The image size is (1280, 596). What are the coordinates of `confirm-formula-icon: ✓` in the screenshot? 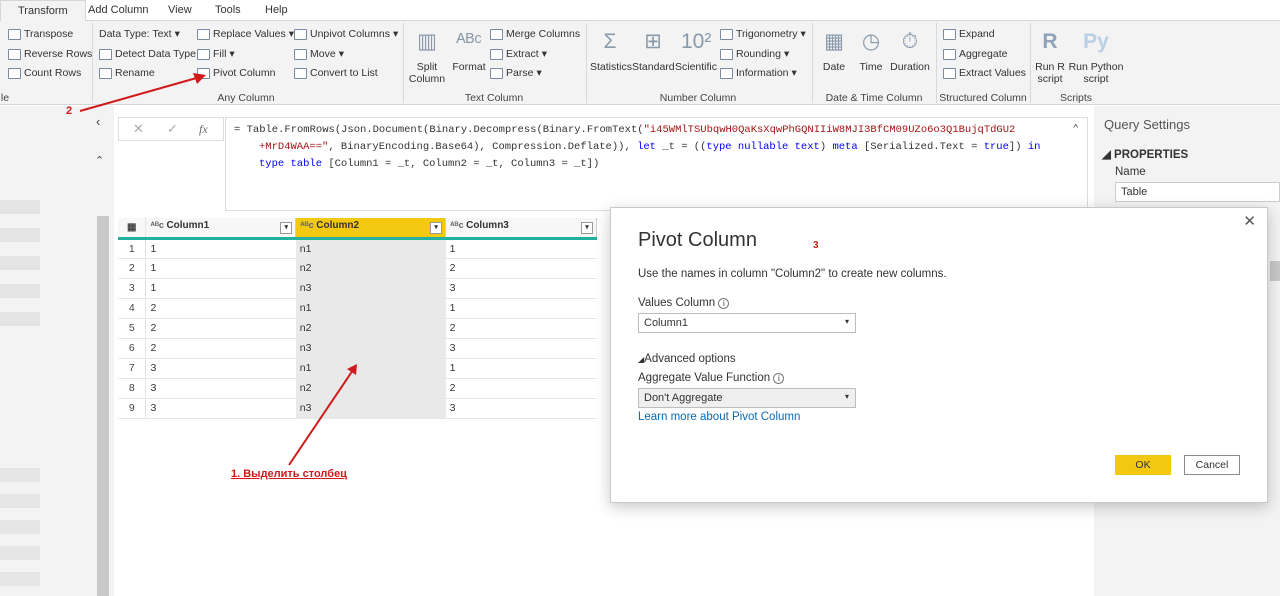 It's located at (172, 129).